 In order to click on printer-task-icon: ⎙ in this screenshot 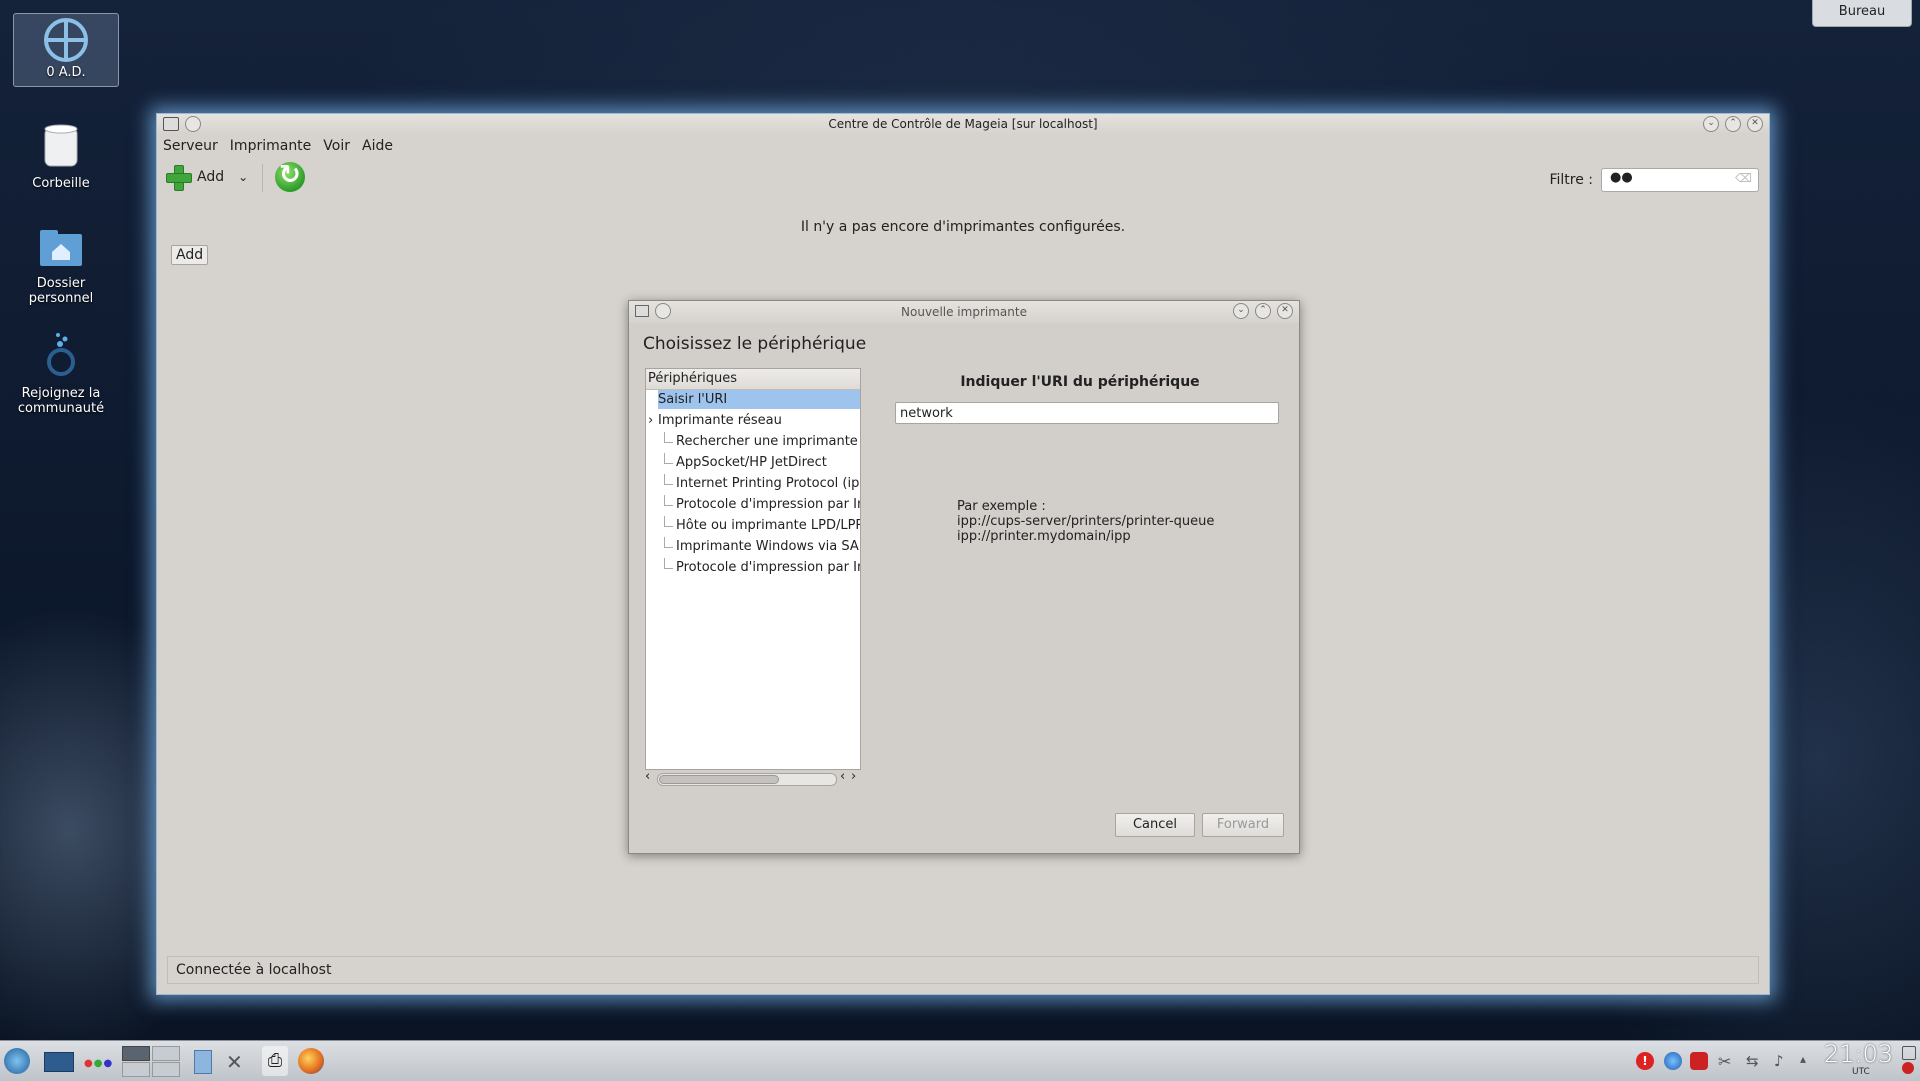, I will do `click(275, 1061)`.